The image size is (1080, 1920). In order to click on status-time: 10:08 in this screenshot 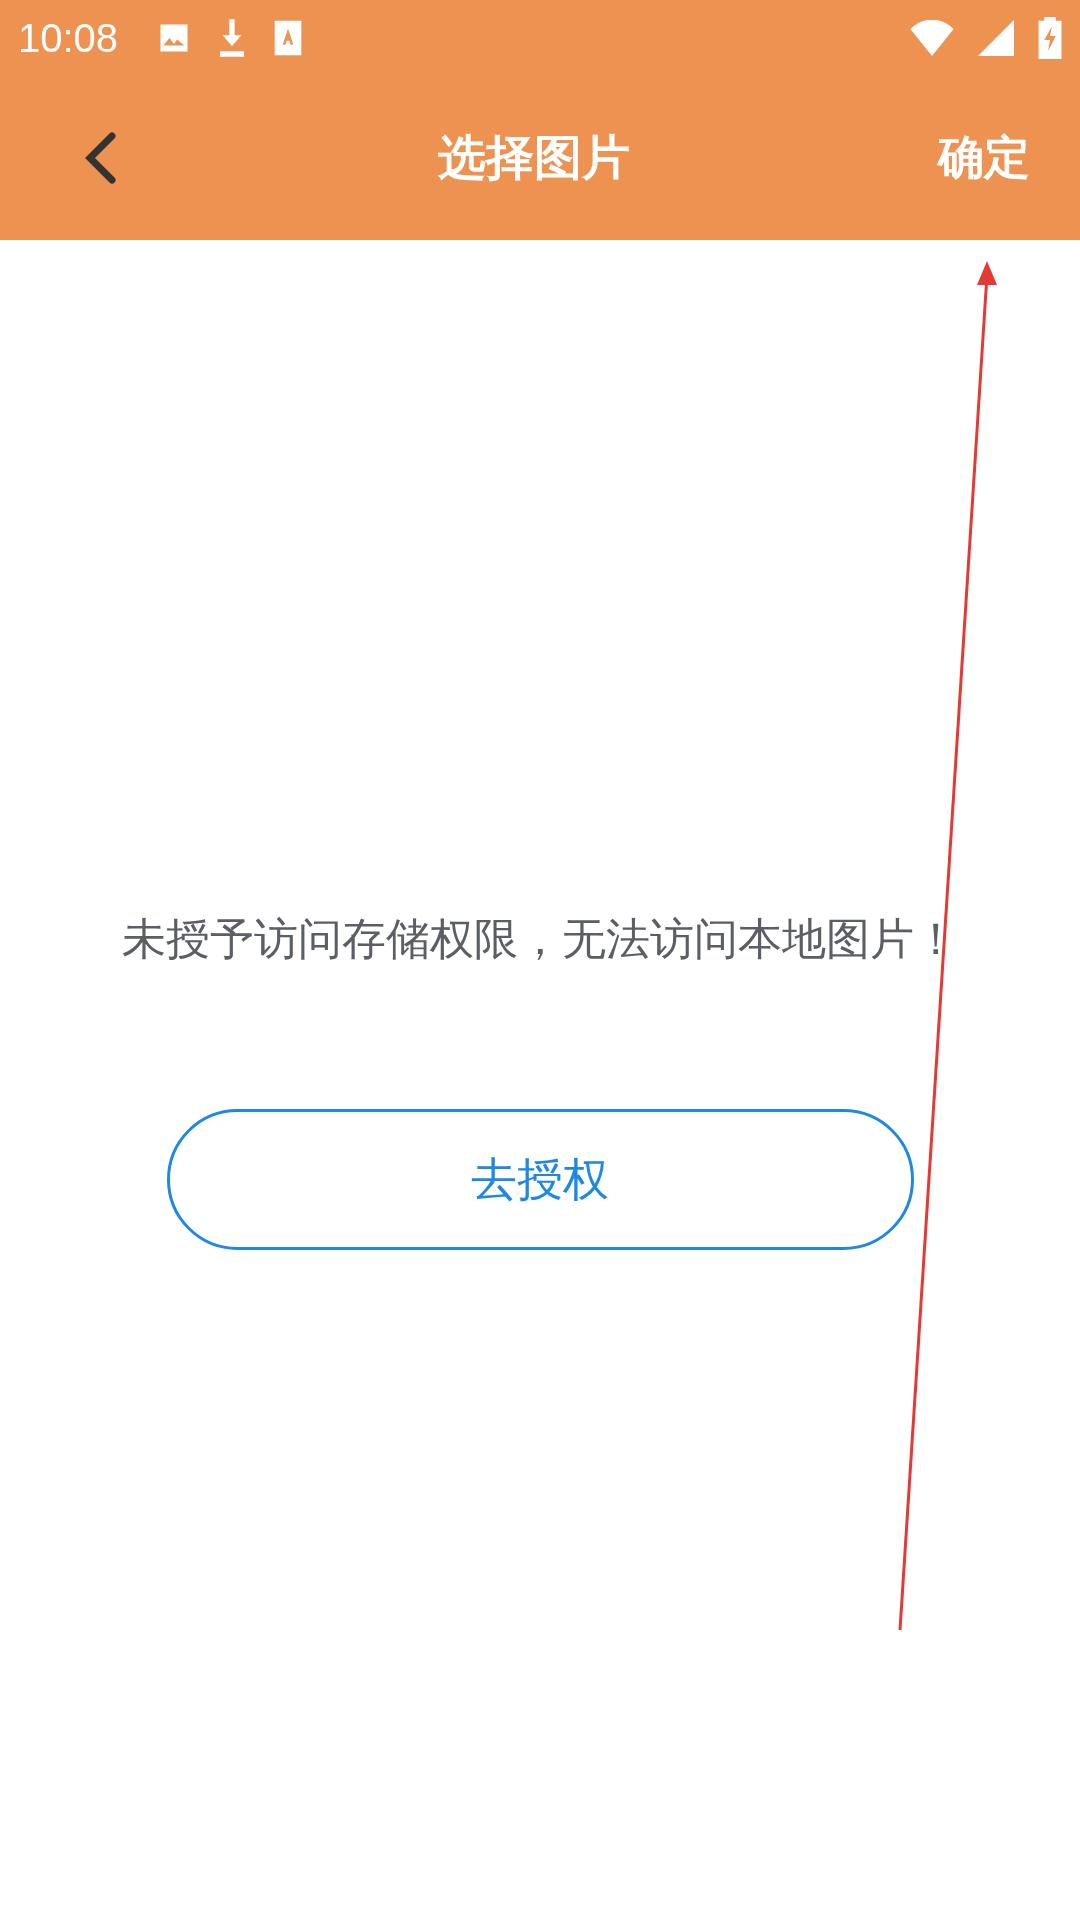, I will do `click(68, 38)`.